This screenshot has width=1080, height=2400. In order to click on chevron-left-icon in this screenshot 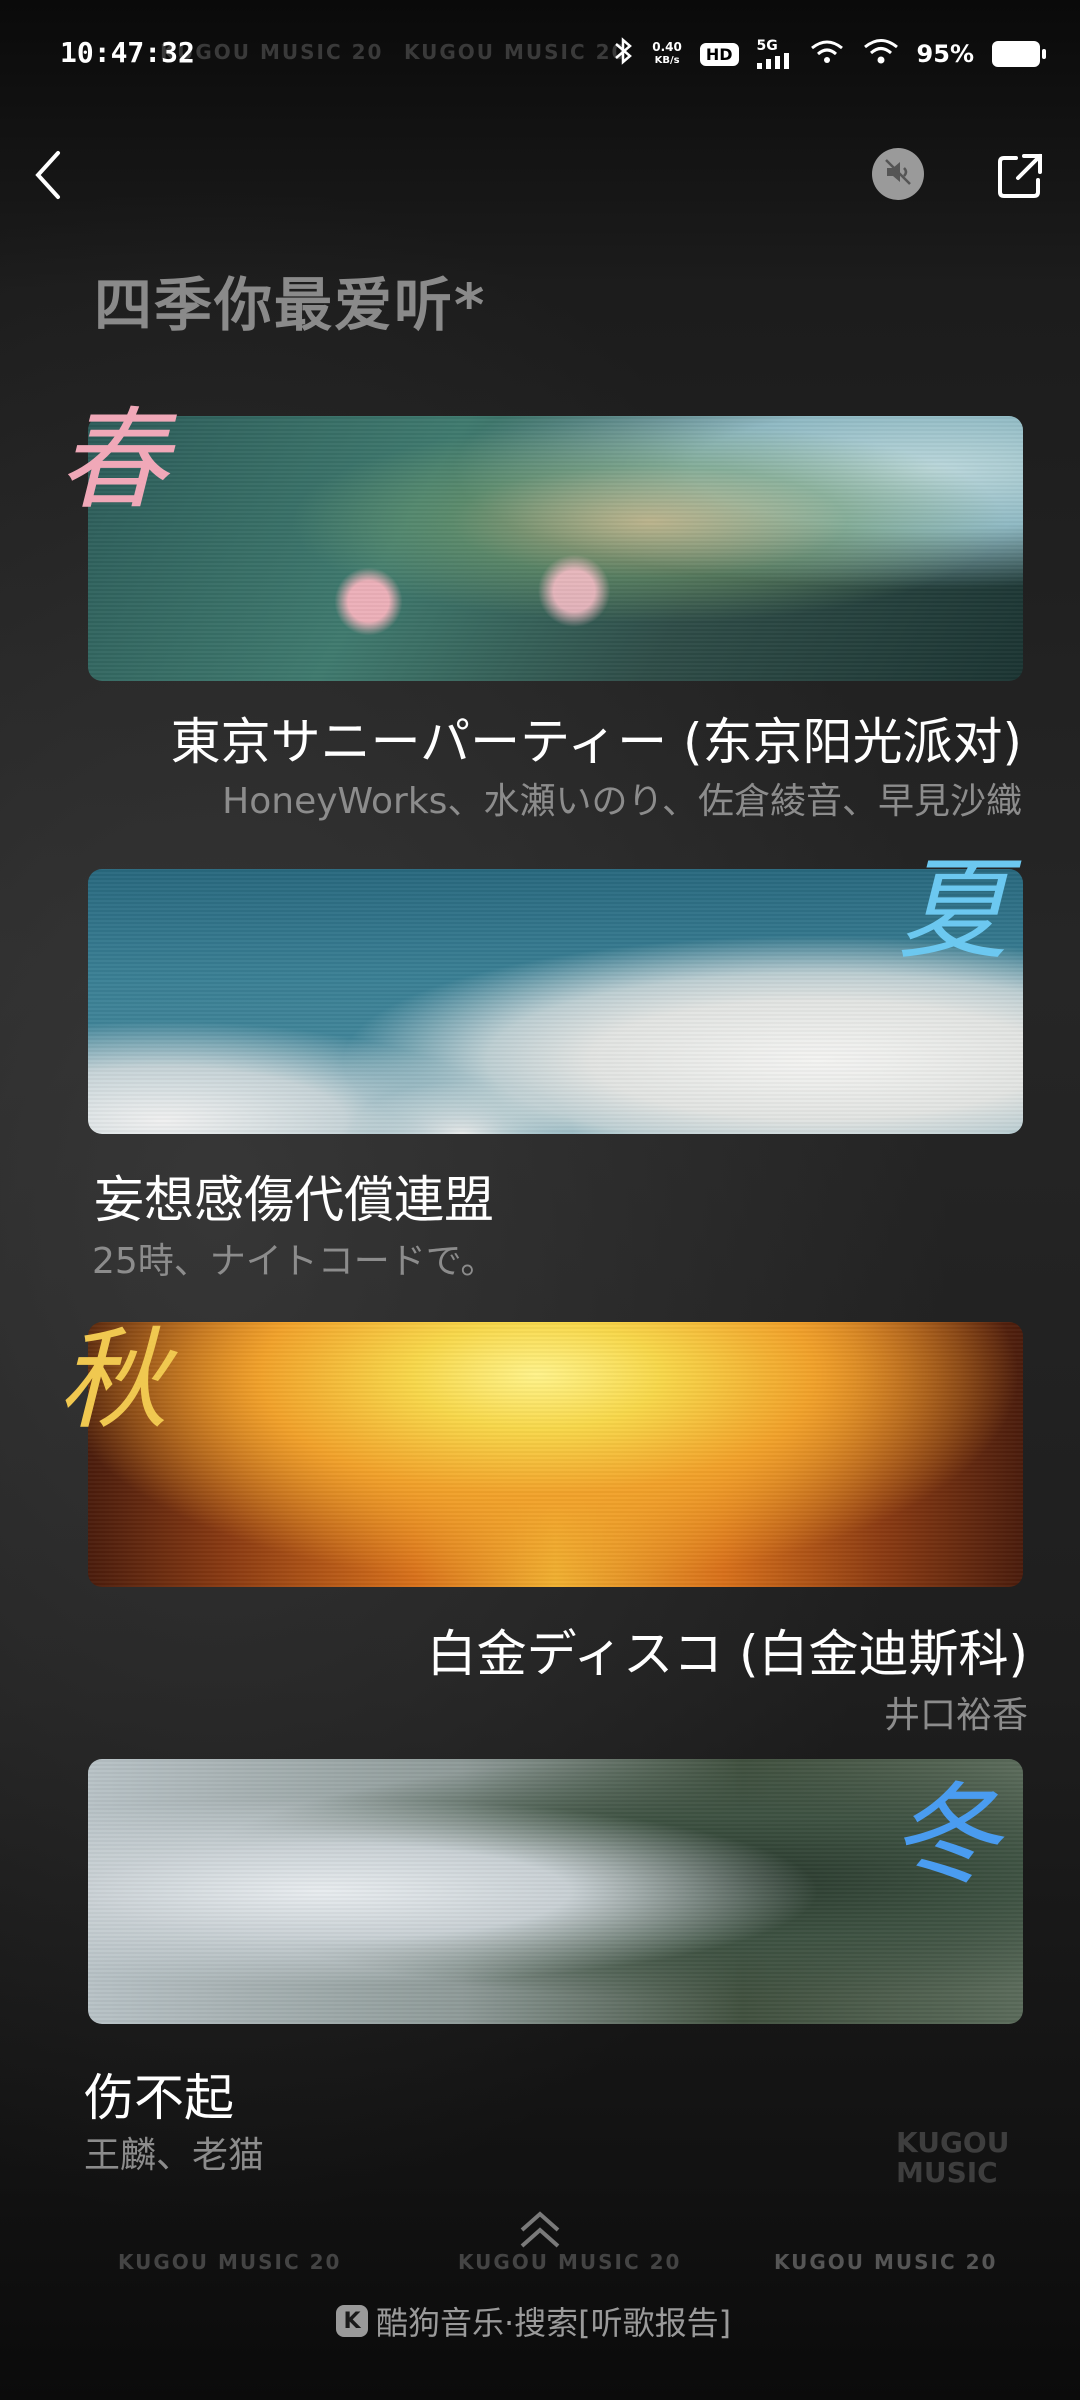, I will do `click(48, 180)`.